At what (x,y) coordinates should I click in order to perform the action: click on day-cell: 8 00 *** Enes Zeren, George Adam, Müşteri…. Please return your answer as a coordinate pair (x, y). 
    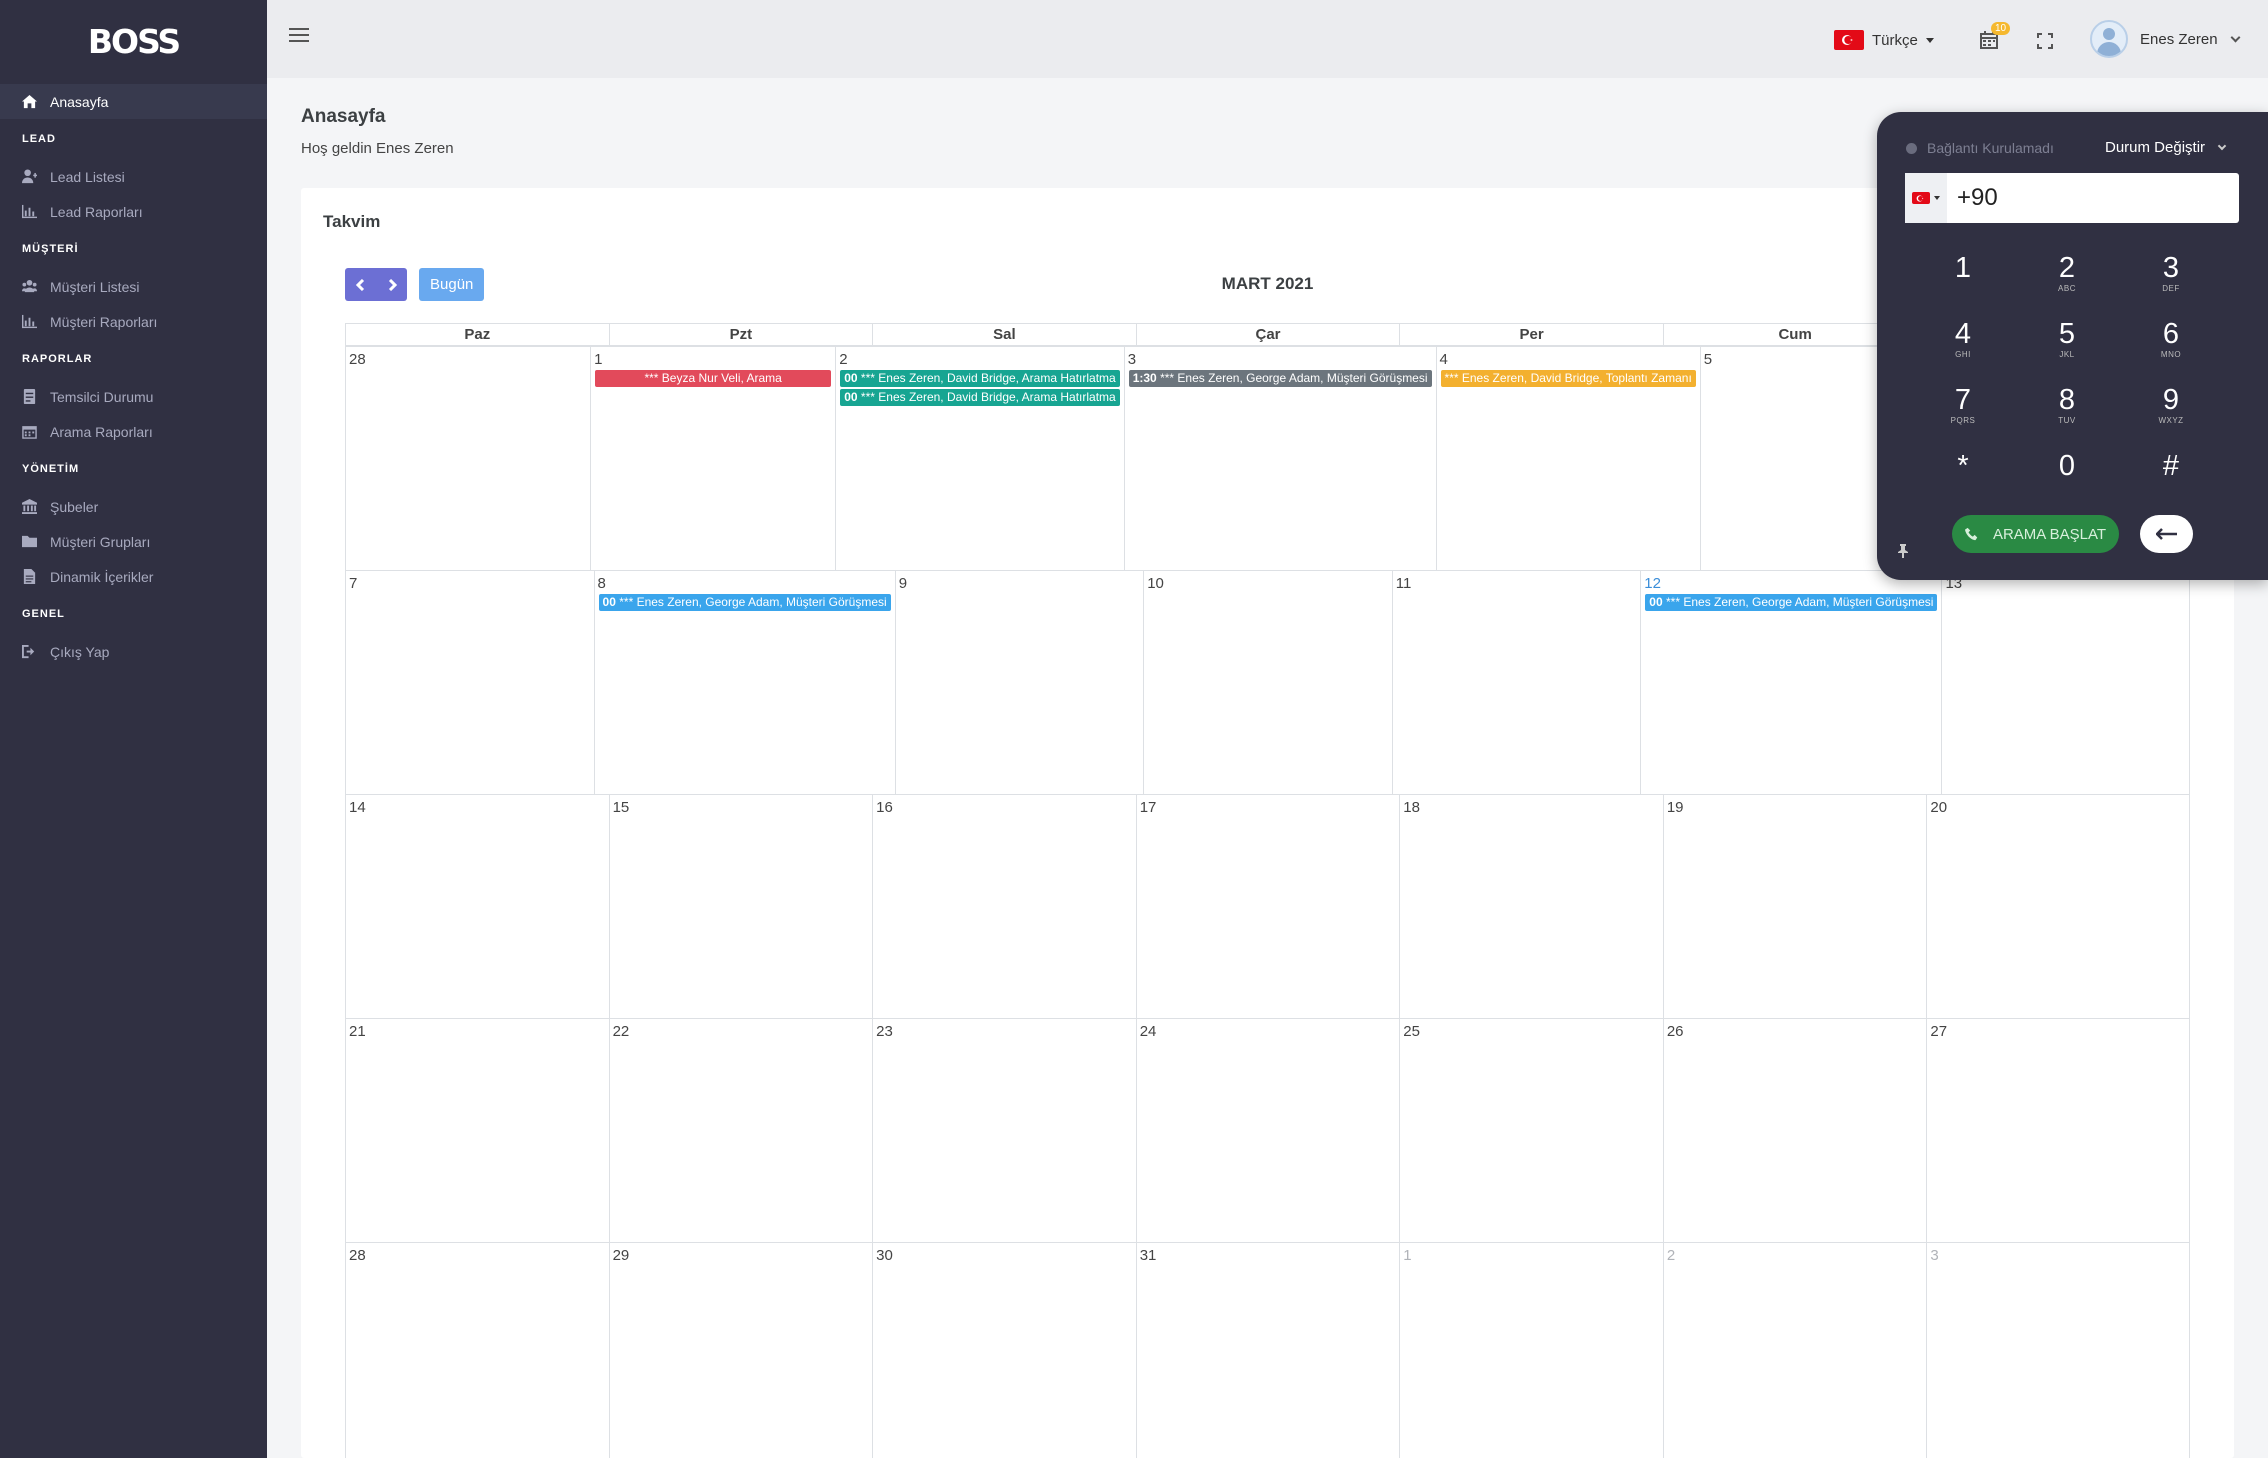
    Looking at the image, I should click on (744, 682).